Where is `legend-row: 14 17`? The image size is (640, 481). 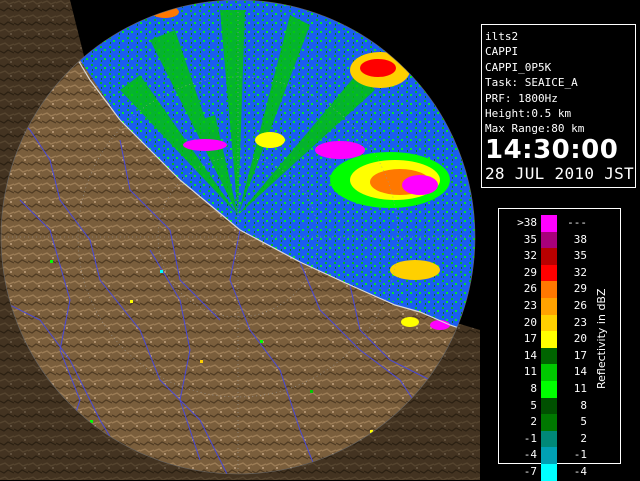
legend-row: 14 17 is located at coordinates (552, 356).